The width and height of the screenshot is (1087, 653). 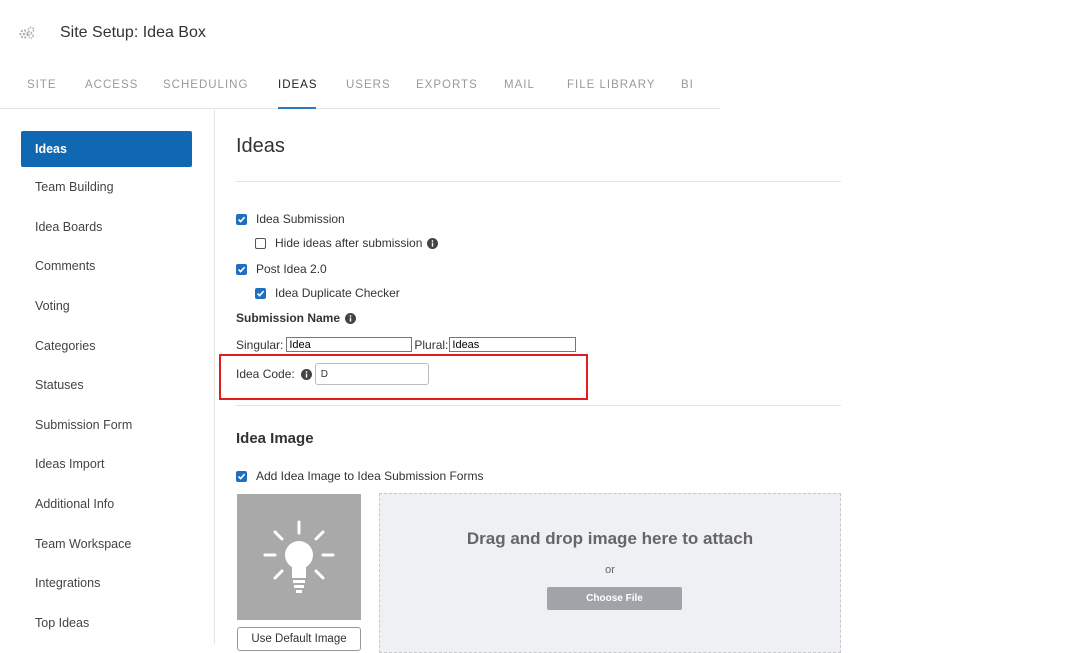 I want to click on tab-mail: MAIL, so click(x=519, y=85).